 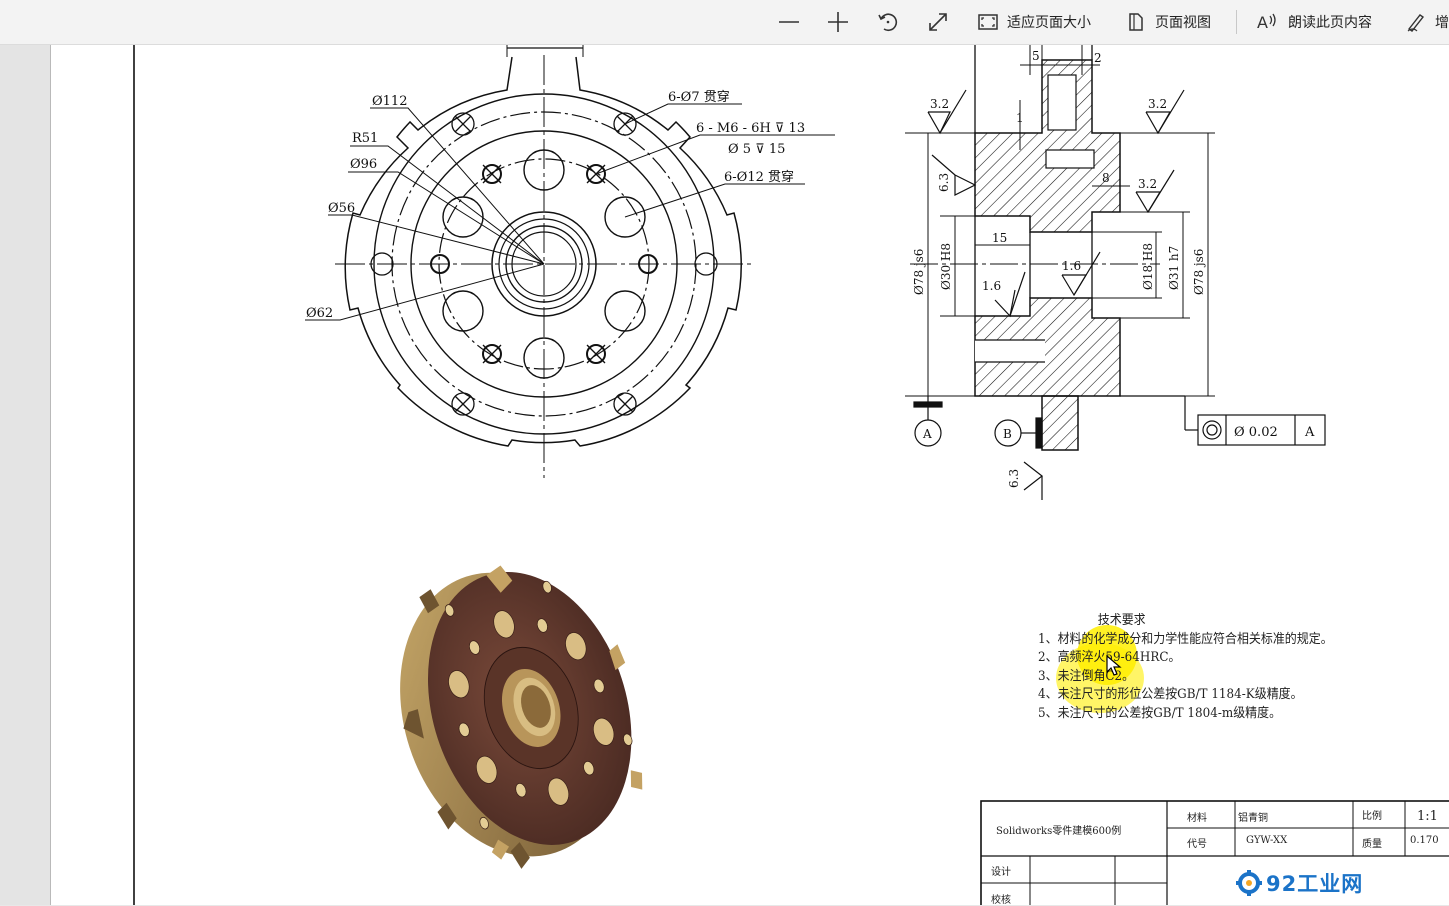 I want to click on roughness-right: 3.2, so click(x=1157, y=104).